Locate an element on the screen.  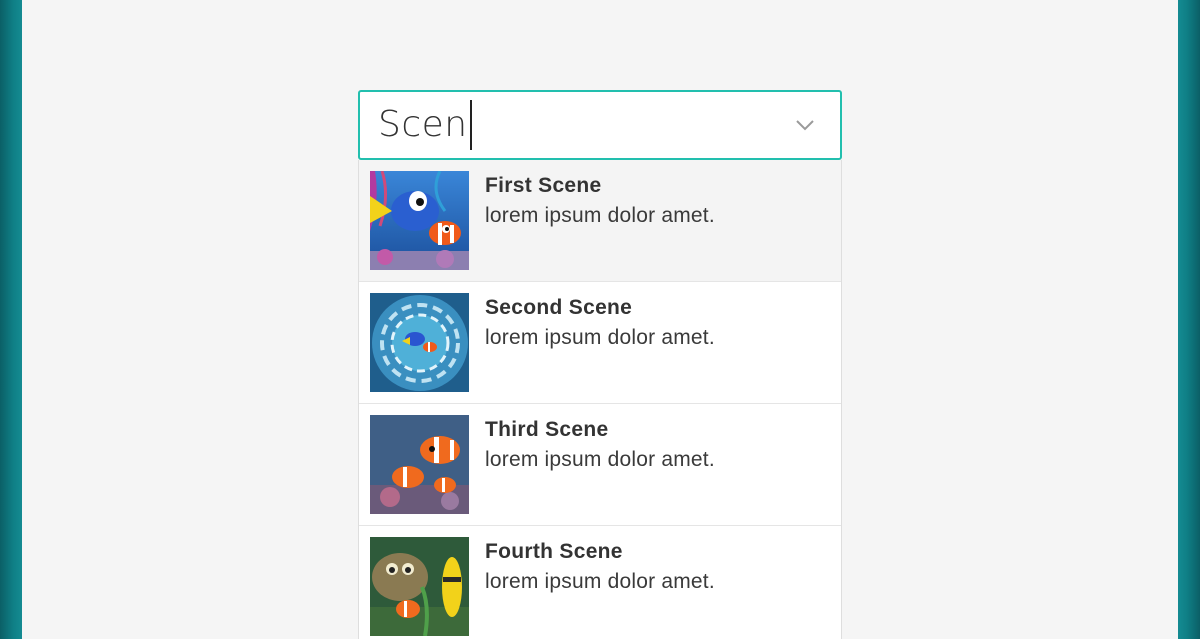
list-item-first-scene: First Scene lorem ipsum dolor amet. is located at coordinates (600, 221).